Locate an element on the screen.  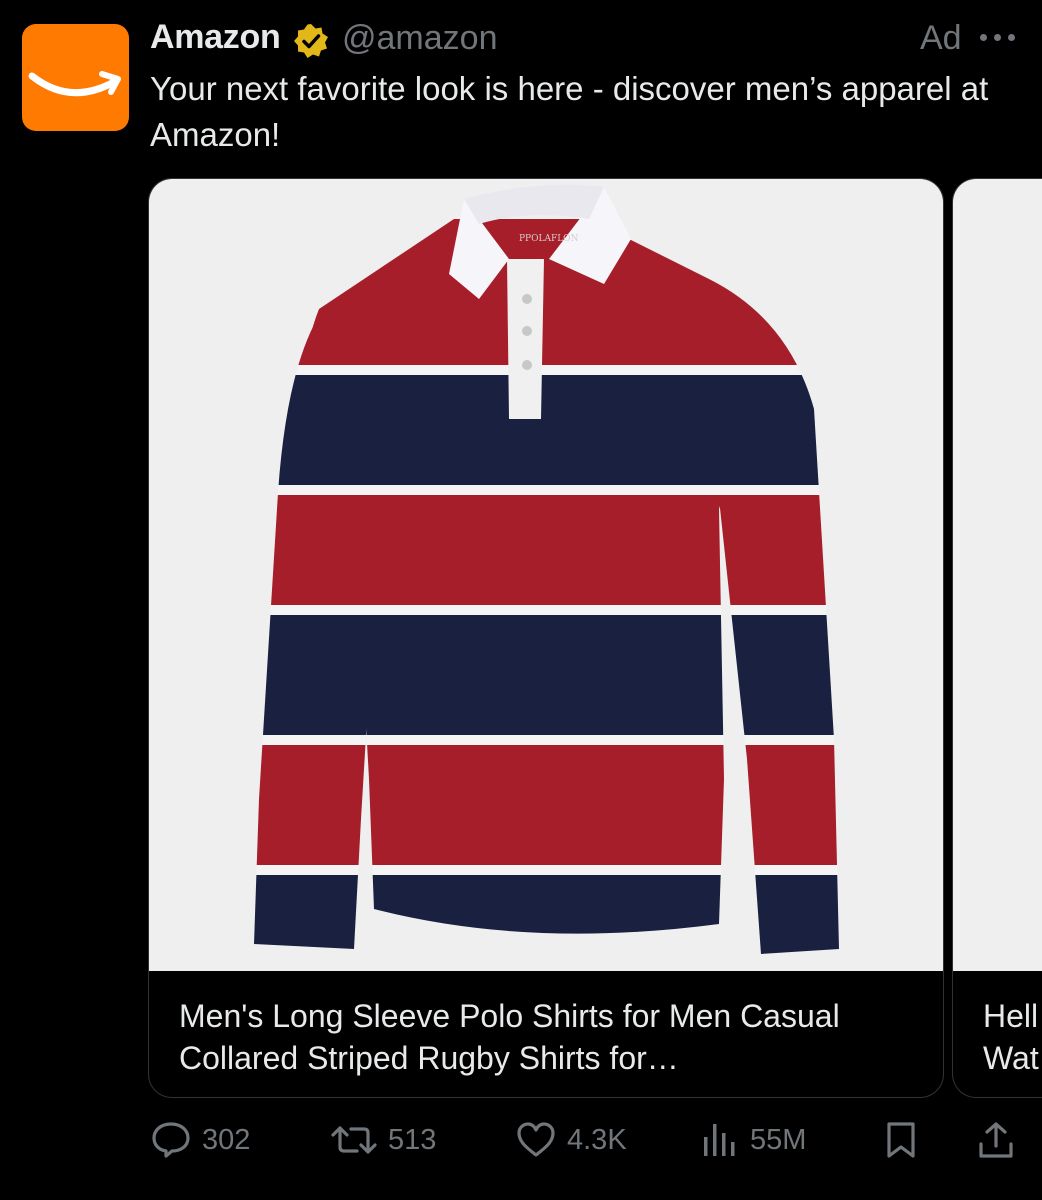
share-icon is located at coordinates (996, 1140).